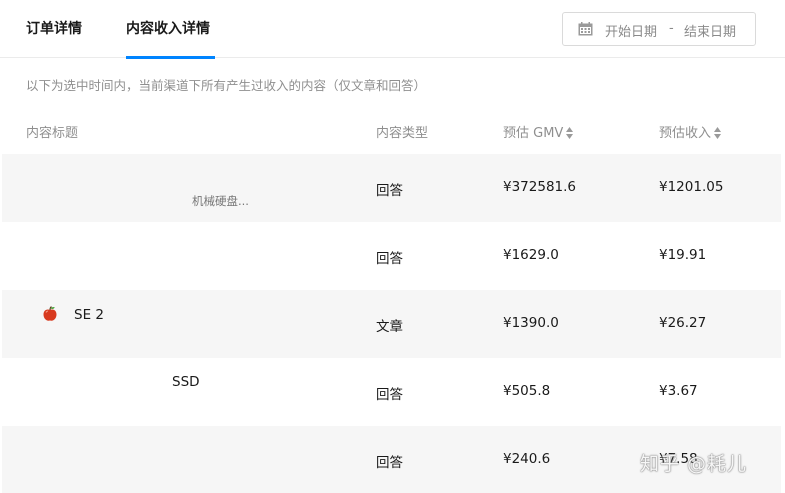  I want to click on estimated-income: ¥19.91, so click(683, 255).